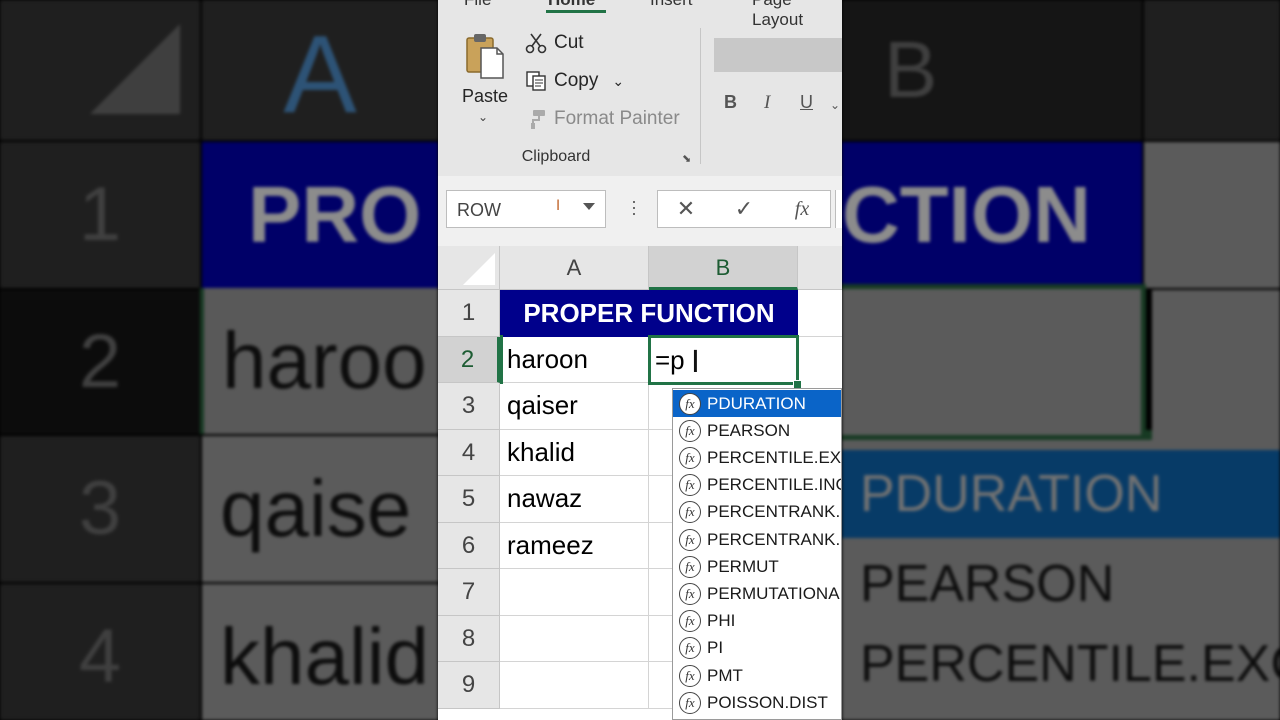 The height and width of the screenshot is (720, 1280). I want to click on row-header-5: 5, so click(469, 499).